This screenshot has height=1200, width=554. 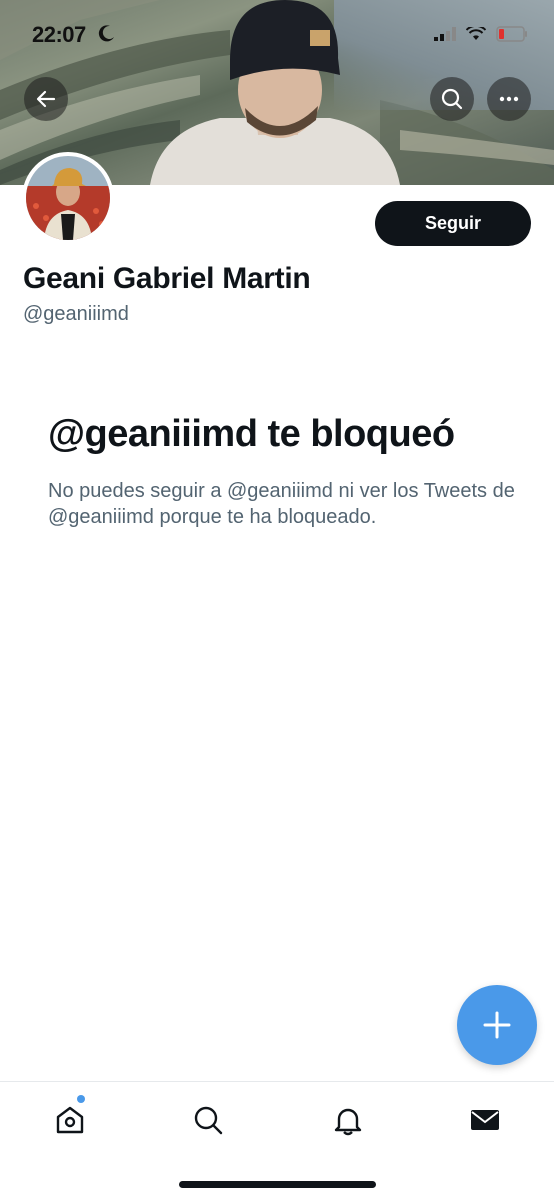 I want to click on search-button, so click(x=452, y=99).